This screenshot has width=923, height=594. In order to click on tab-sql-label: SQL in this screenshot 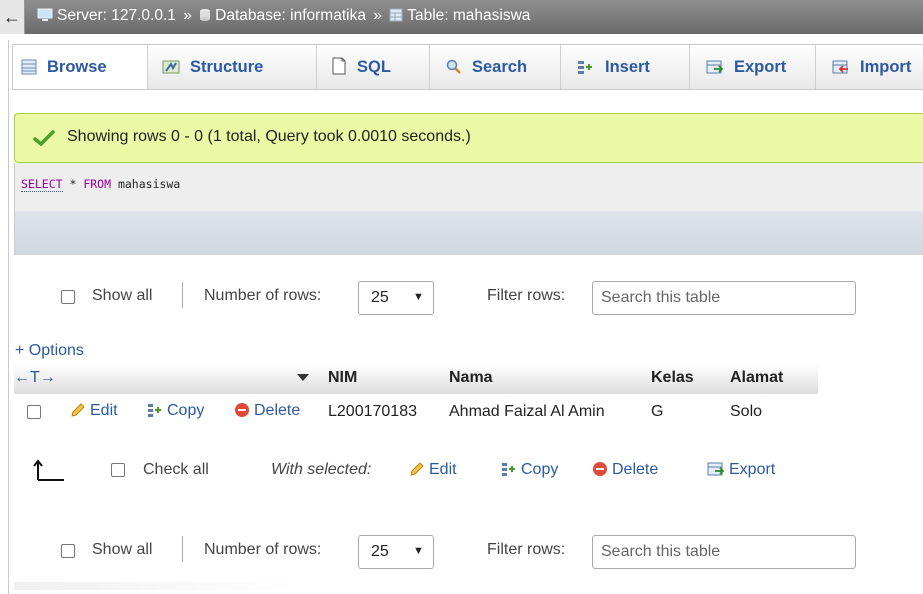, I will do `click(374, 67)`.